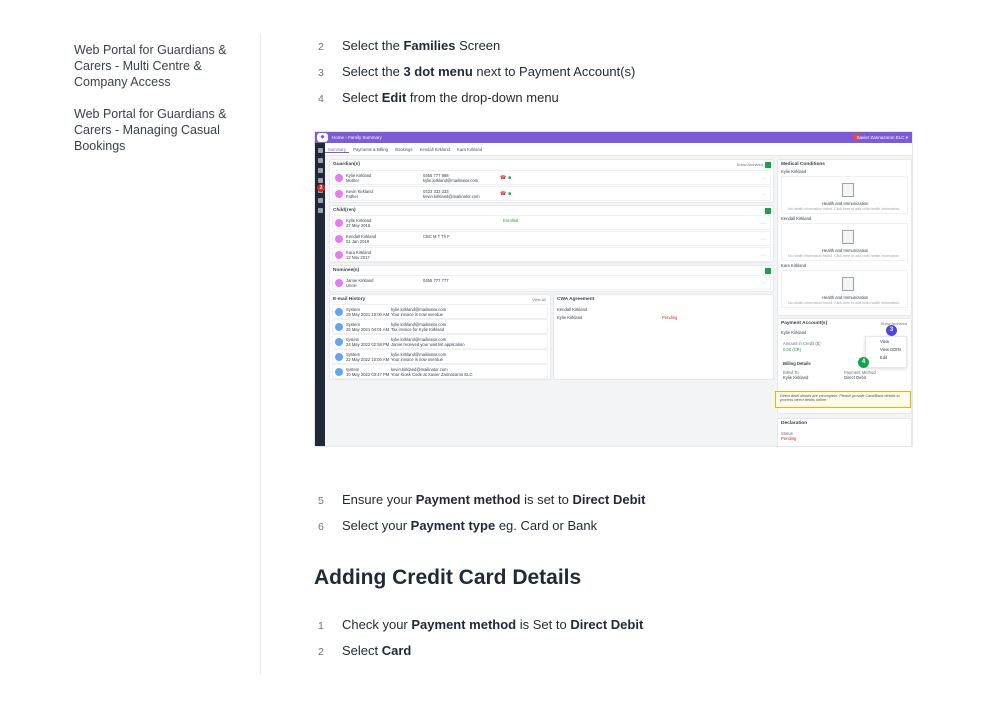 The height and width of the screenshot is (707, 1000). Describe the element at coordinates (768, 211) in the screenshot. I see `add-child-button` at that location.